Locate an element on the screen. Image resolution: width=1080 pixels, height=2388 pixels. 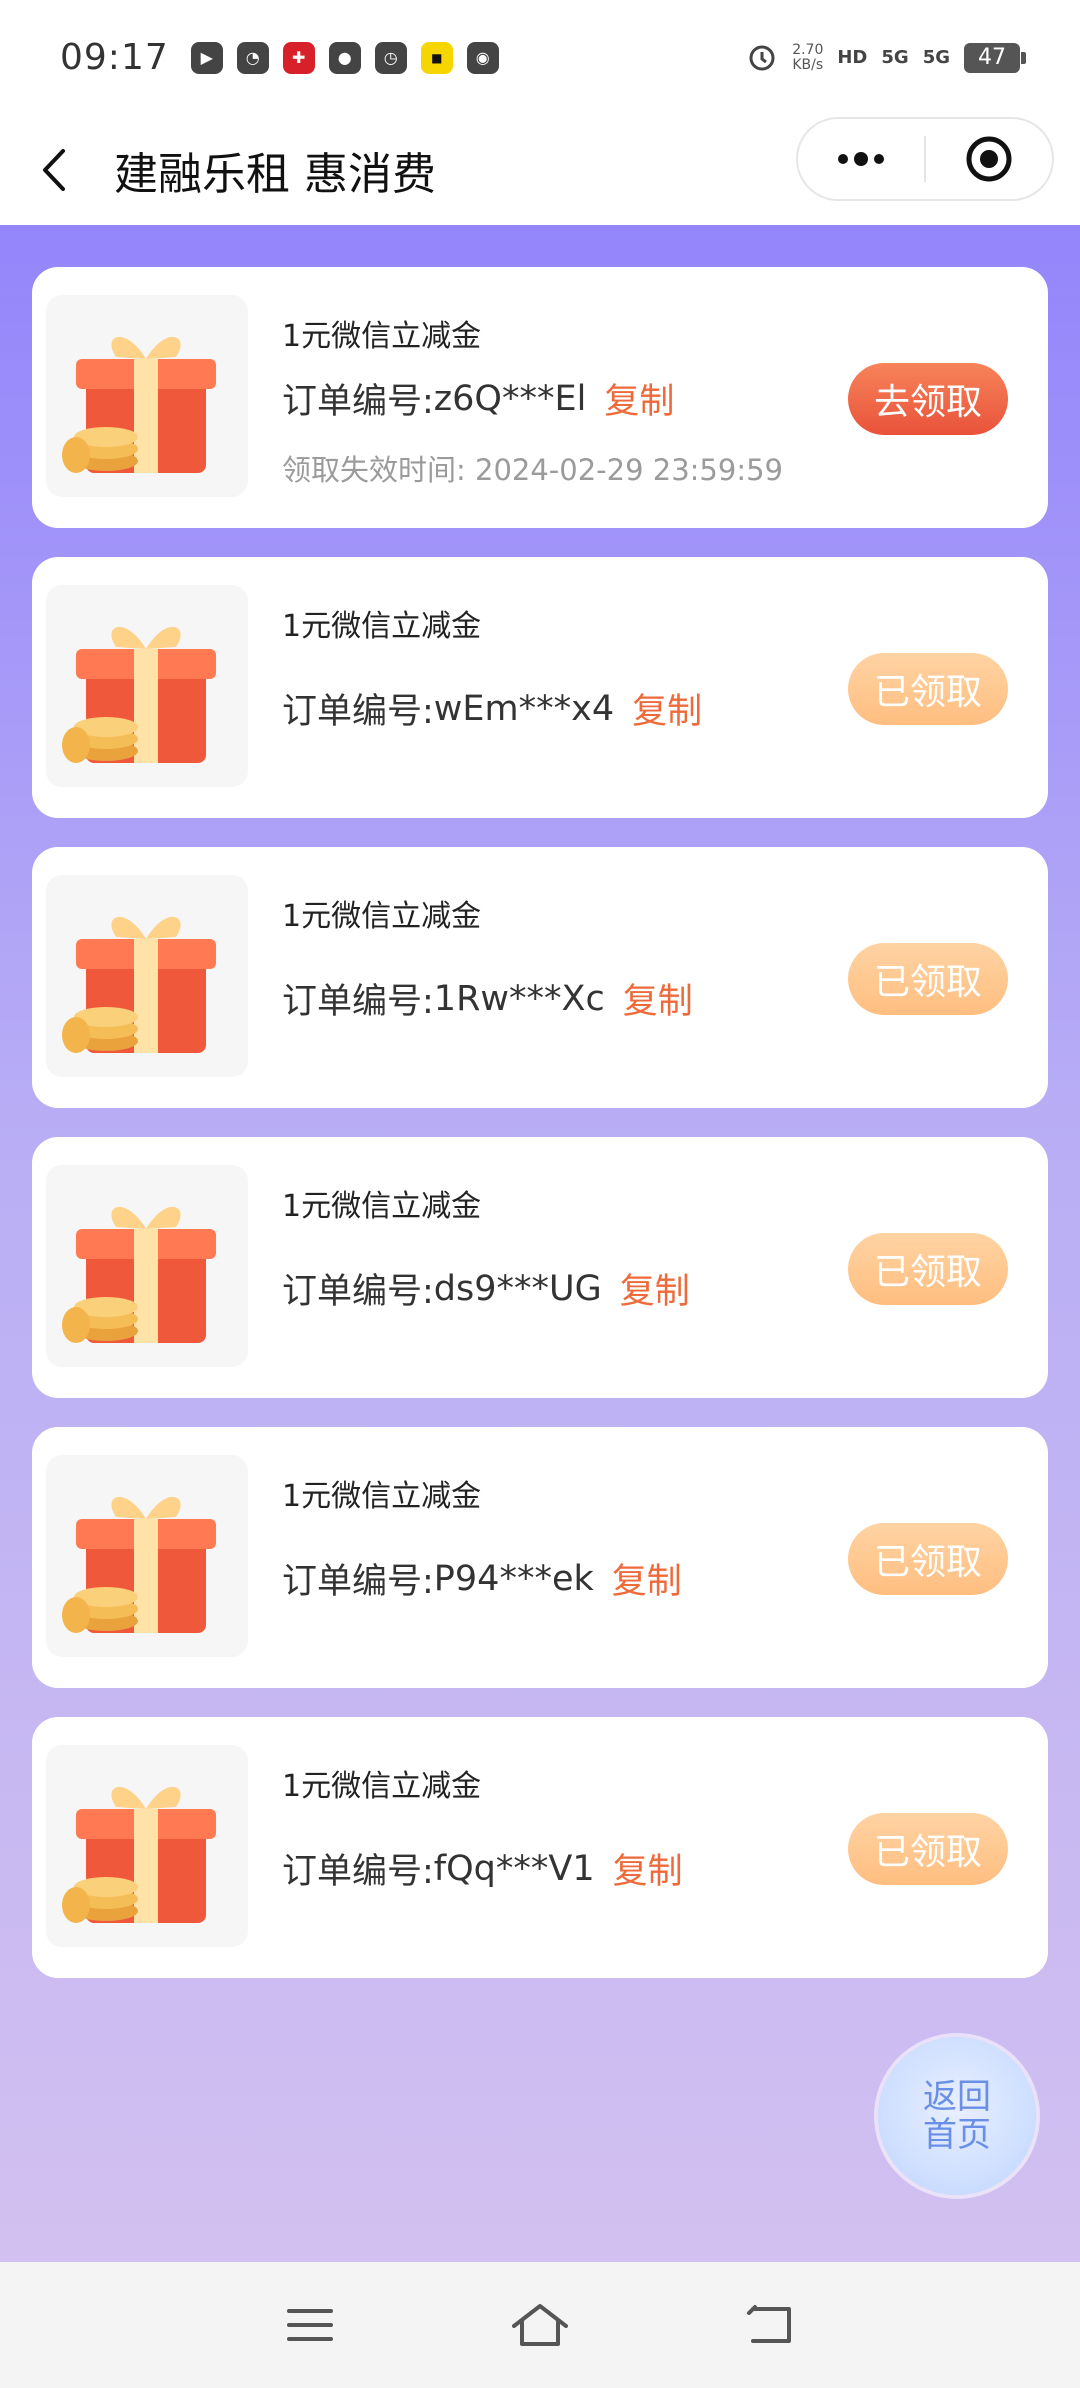
order-number-value: fQq***V1 is located at coordinates (514, 1868).